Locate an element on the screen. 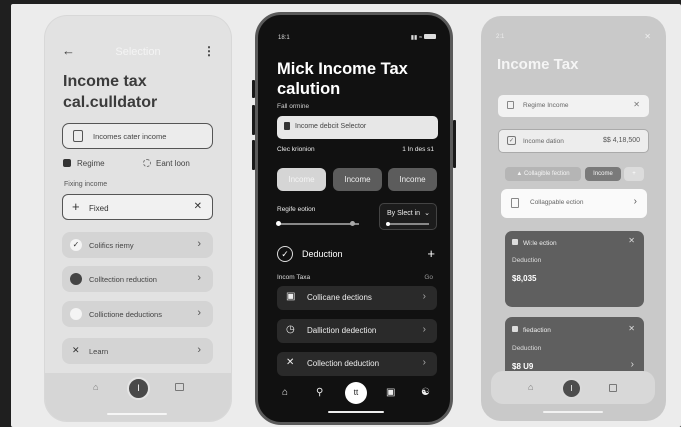 The width and height of the screenshot is (681, 427). regime-label-text: Regime is located at coordinates (91, 163).